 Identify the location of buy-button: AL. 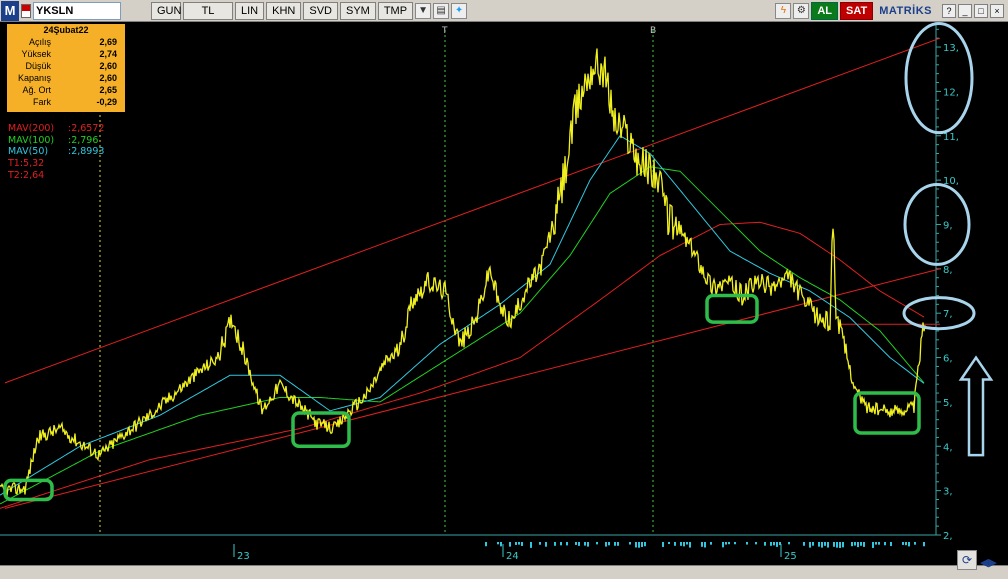
(825, 10).